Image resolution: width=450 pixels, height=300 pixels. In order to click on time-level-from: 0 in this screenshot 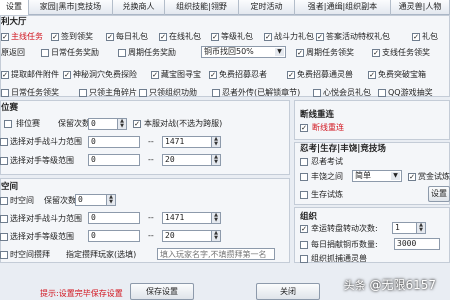, I will do `click(114, 236)`.